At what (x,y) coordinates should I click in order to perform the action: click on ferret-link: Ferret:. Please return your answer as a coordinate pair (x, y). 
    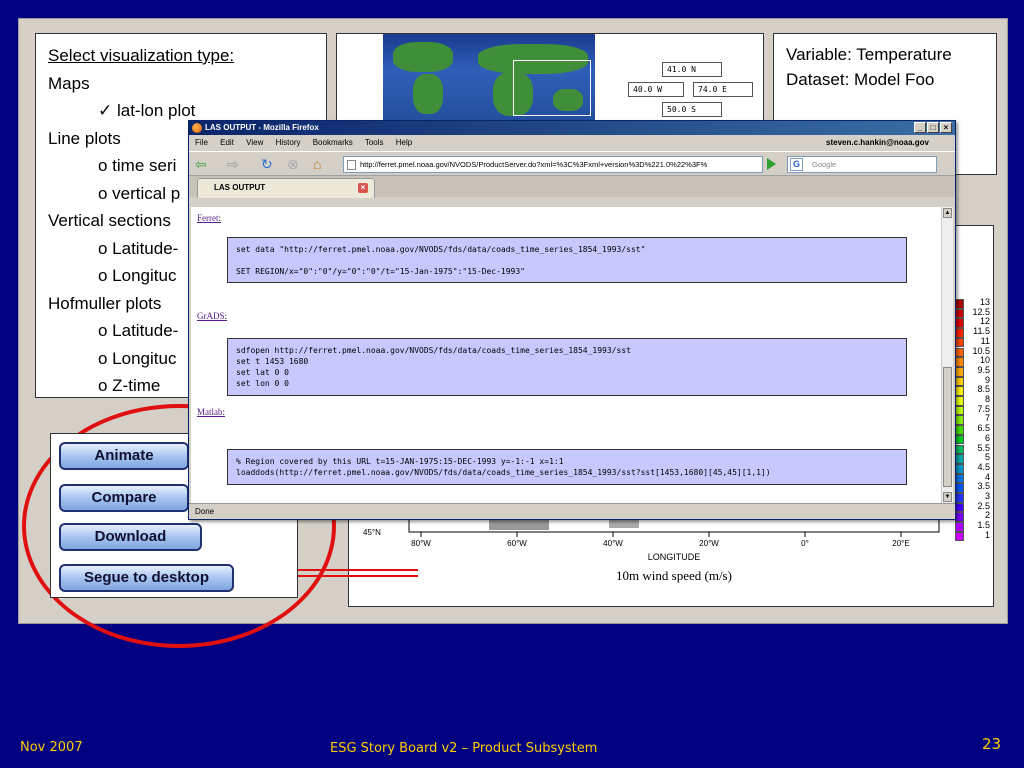
    Looking at the image, I should click on (209, 218).